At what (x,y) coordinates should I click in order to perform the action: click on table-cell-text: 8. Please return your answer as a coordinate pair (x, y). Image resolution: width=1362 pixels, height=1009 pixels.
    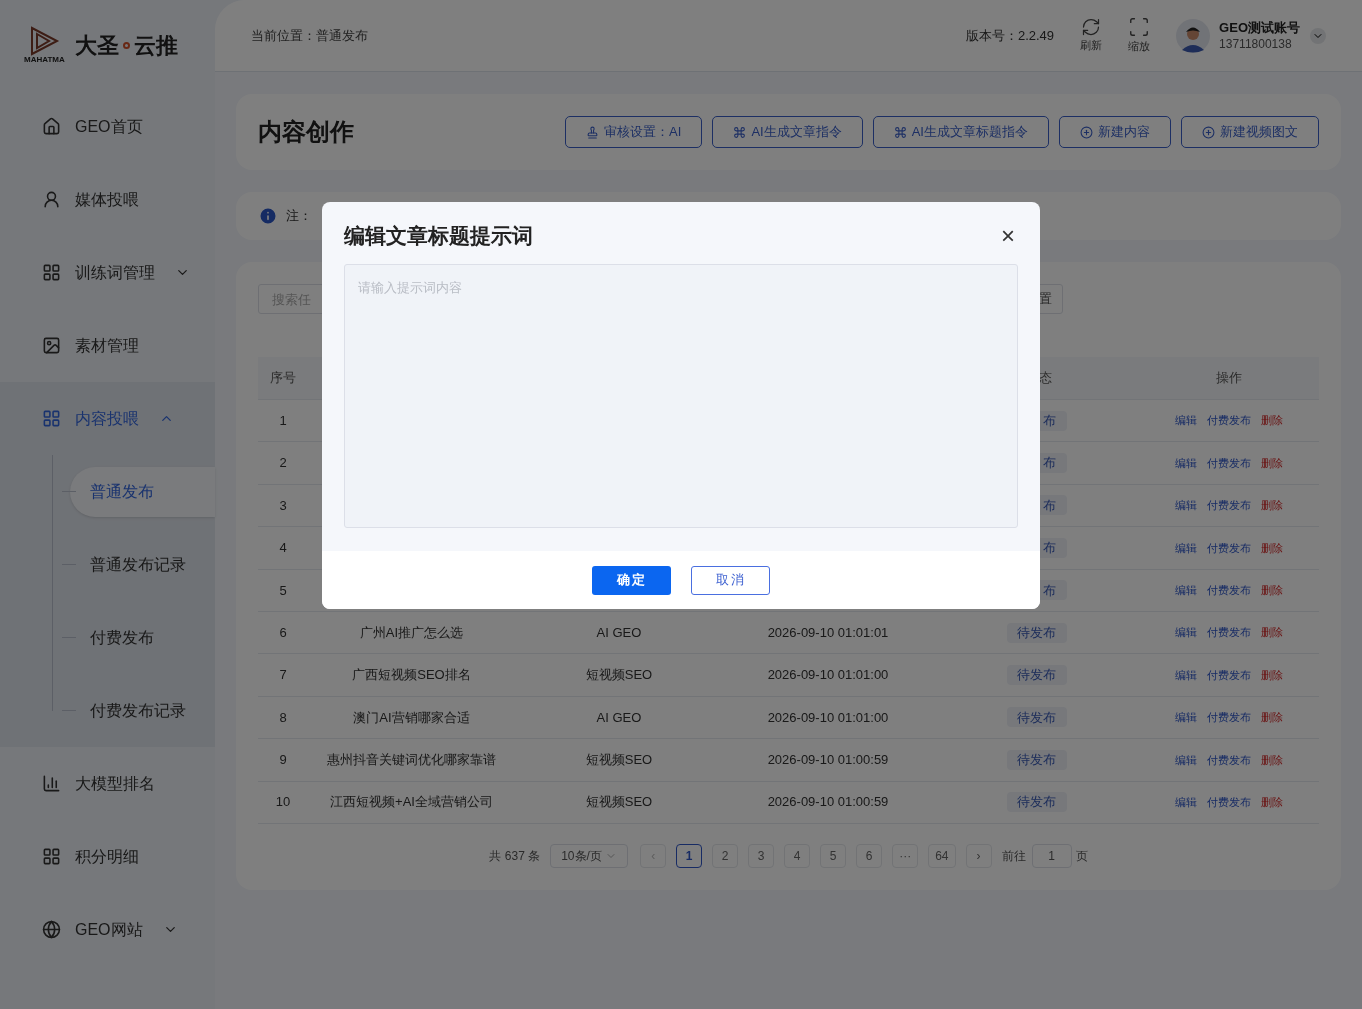
    Looking at the image, I should click on (283, 717).